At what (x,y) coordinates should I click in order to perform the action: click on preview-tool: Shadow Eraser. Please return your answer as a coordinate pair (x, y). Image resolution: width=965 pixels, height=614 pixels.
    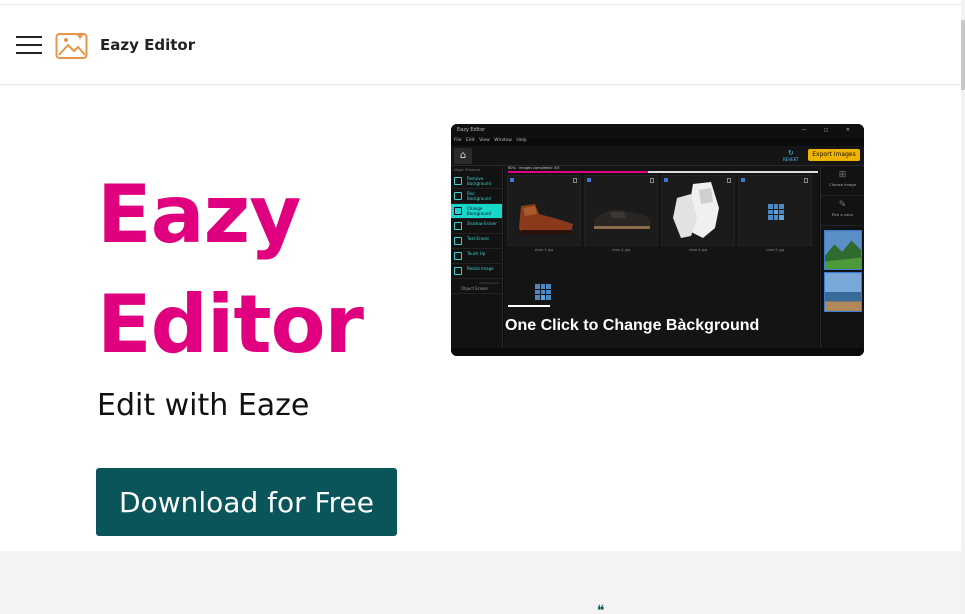
    Looking at the image, I should click on (476, 226).